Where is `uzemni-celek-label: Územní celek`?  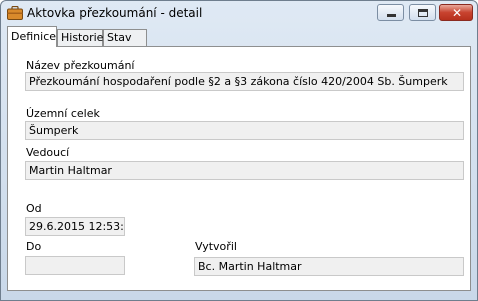 uzemni-celek-label: Územní celek is located at coordinates (63, 113).